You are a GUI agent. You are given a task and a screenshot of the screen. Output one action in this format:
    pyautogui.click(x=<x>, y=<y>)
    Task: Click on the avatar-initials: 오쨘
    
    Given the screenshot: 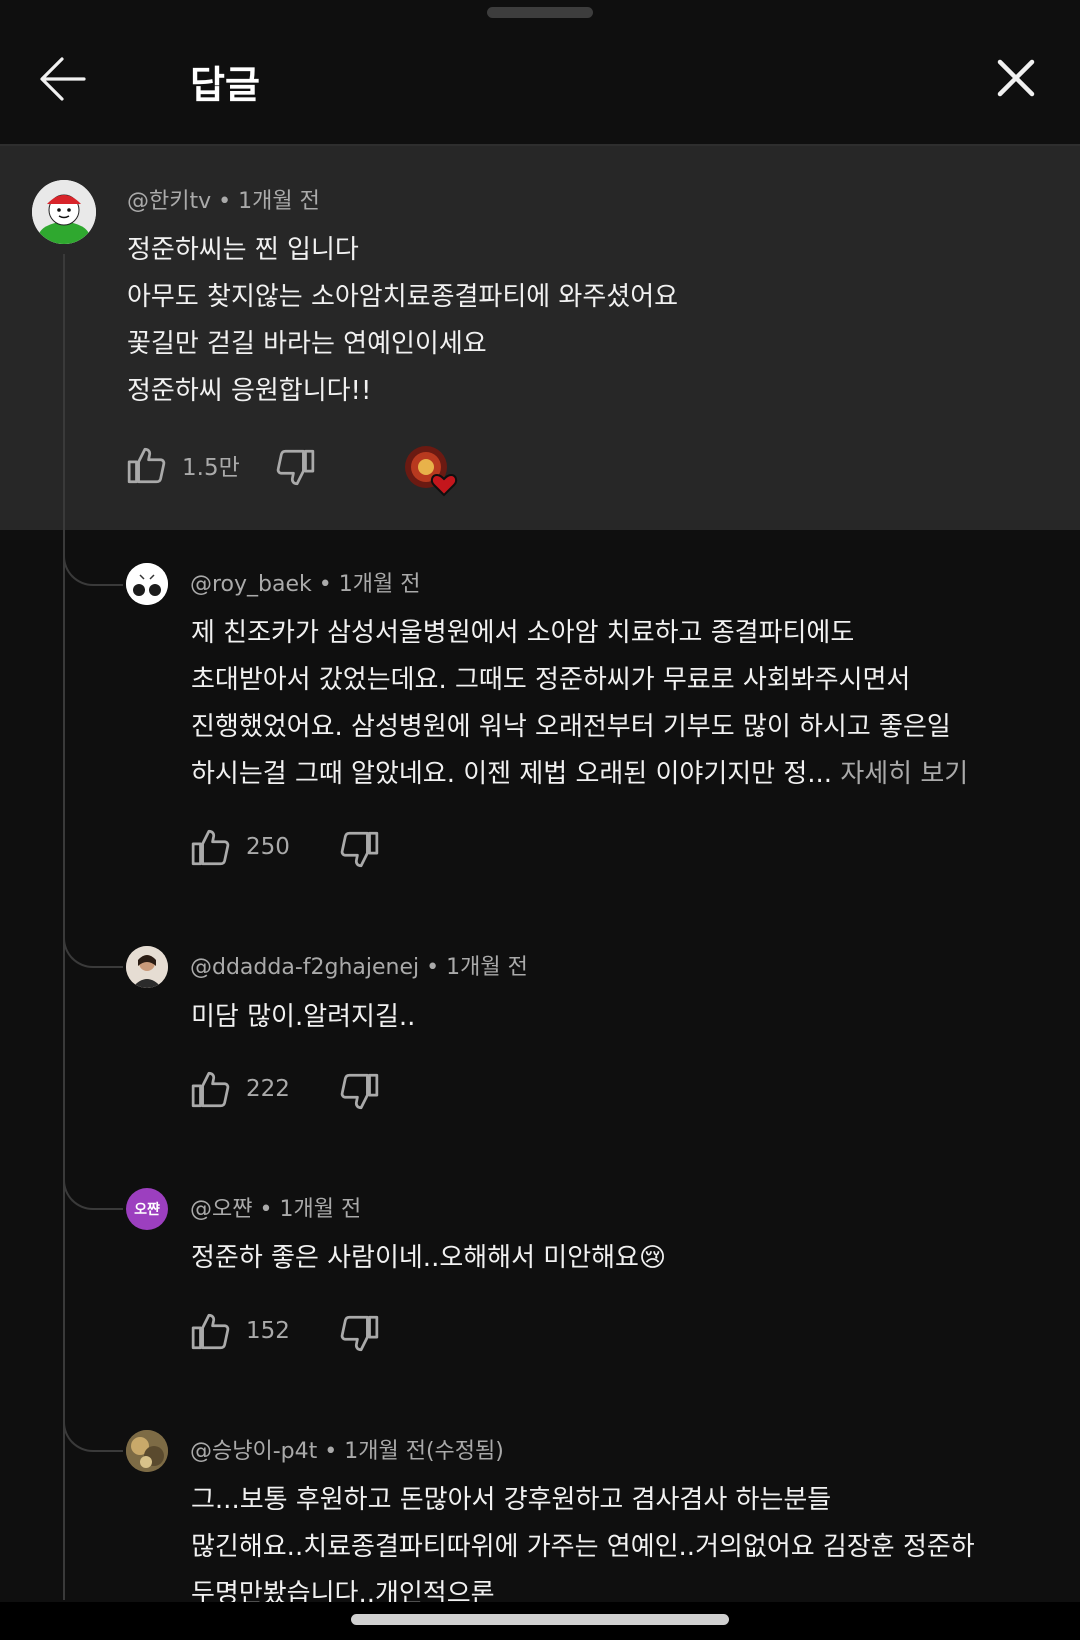 What is the action you would take?
    pyautogui.click(x=147, y=1210)
    